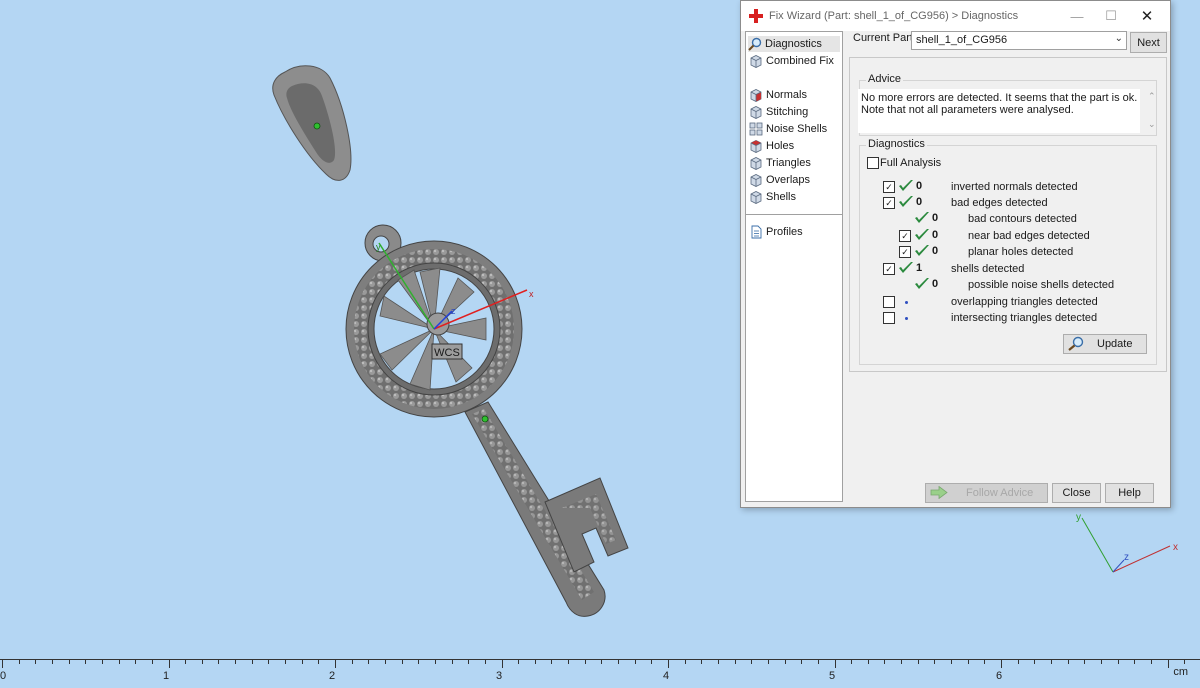 The height and width of the screenshot is (688, 1200). Describe the element at coordinates (832, 676) in the screenshot. I see `ruler-label: 5` at that location.